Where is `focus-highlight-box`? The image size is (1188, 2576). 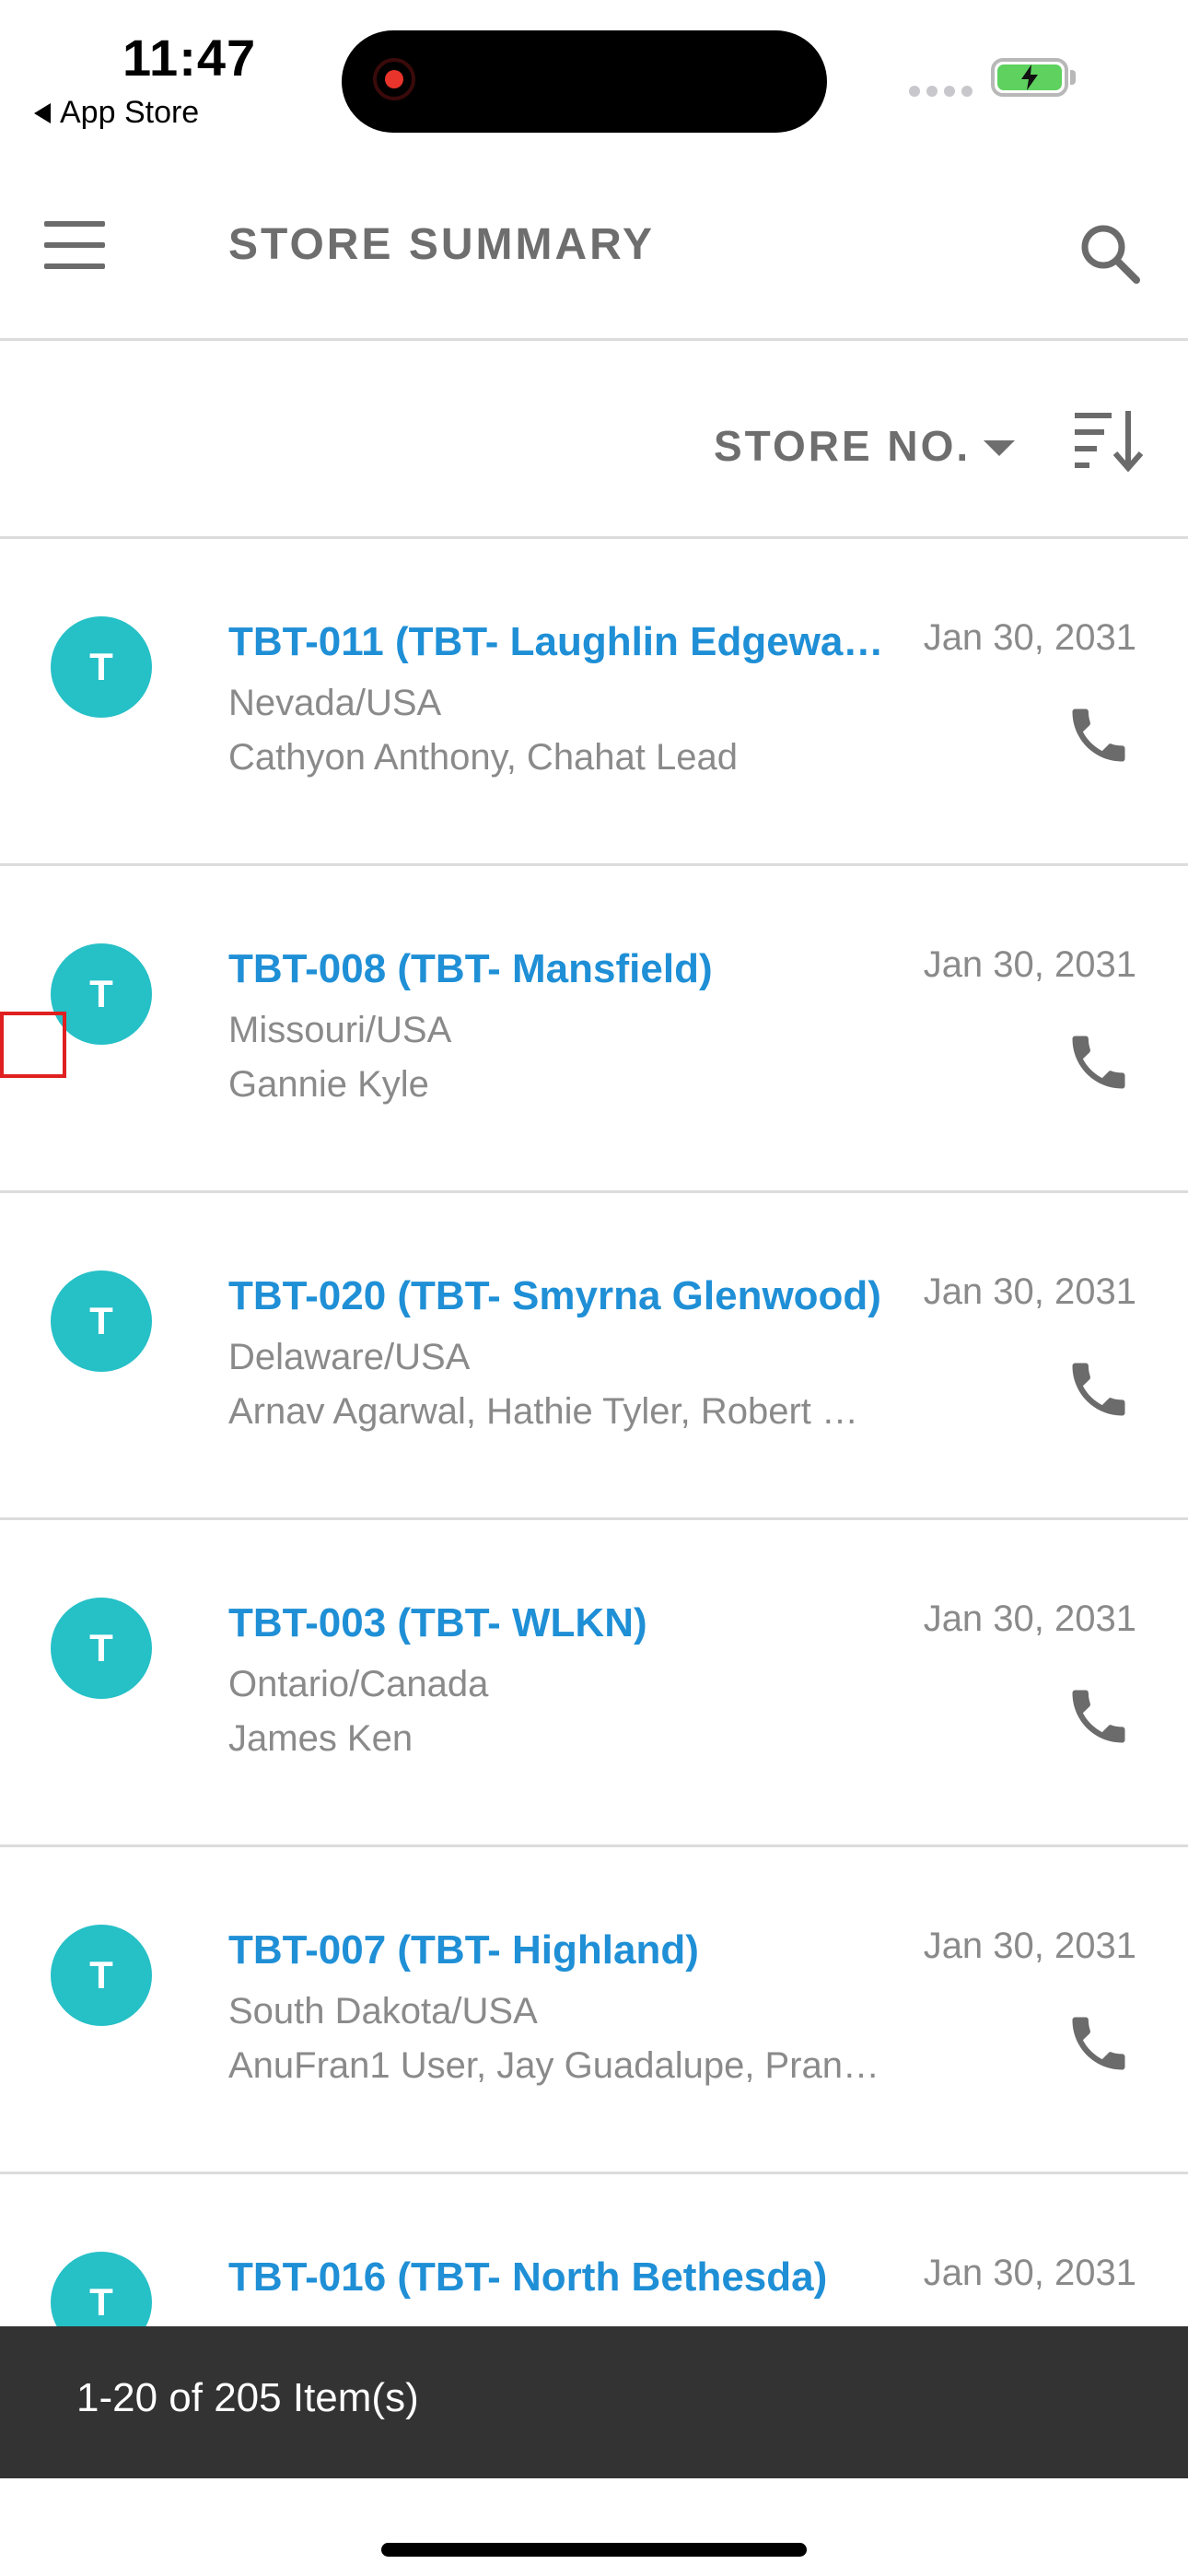
focus-highlight-box is located at coordinates (33, 1045).